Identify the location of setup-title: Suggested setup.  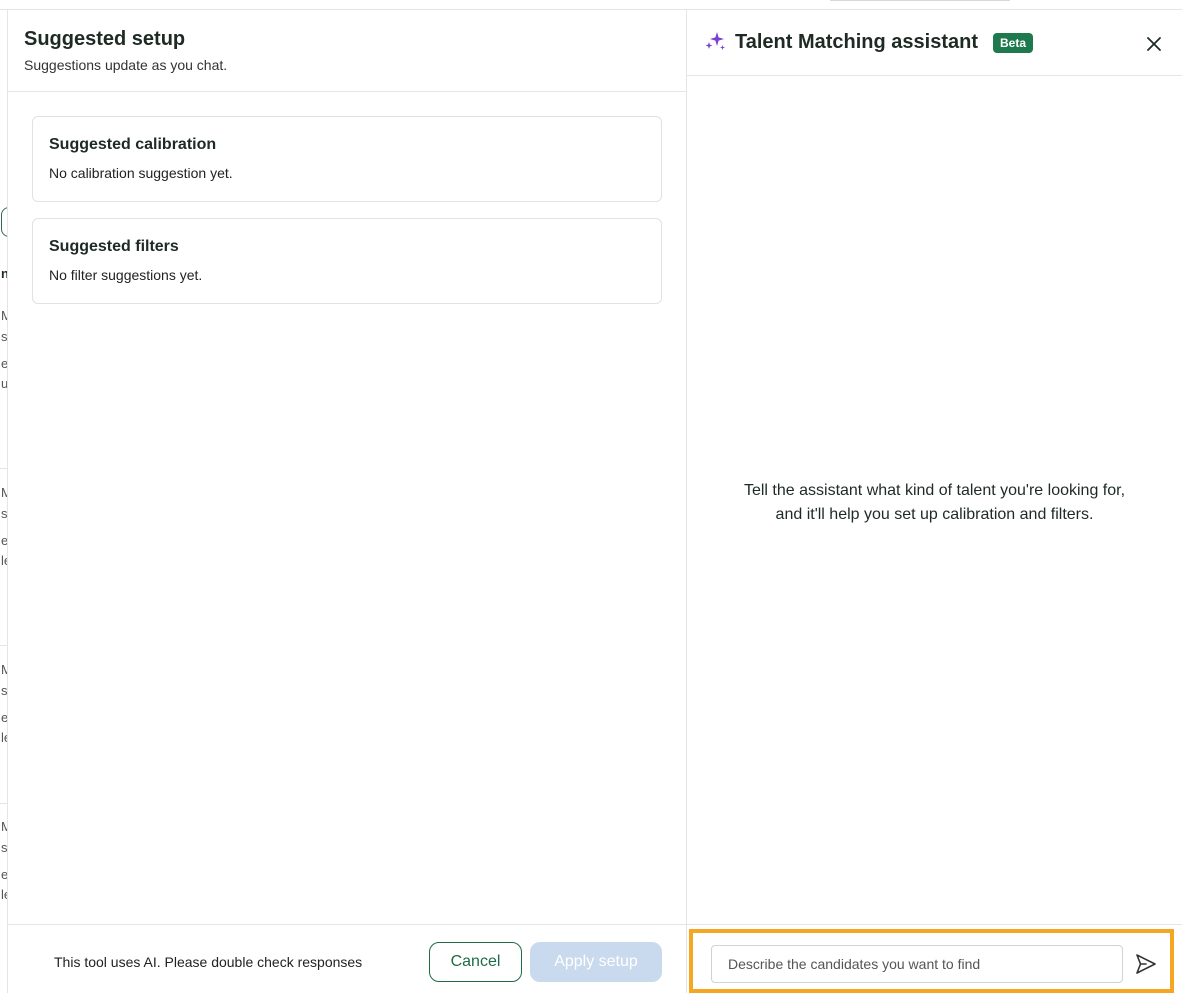
(105, 39).